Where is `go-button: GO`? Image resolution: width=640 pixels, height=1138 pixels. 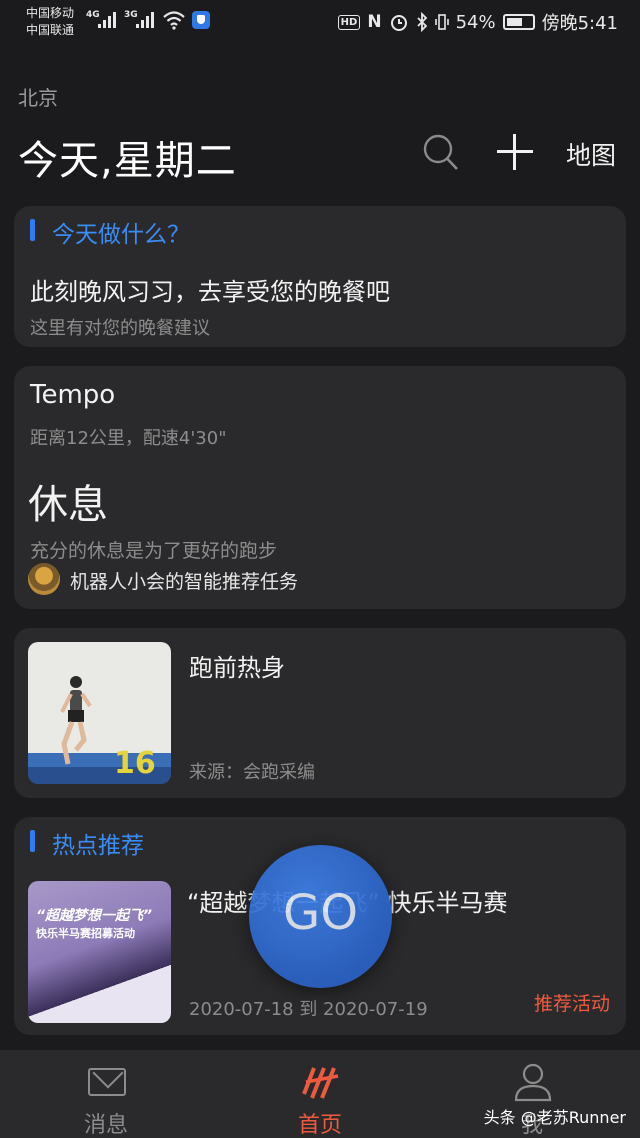 go-button: GO is located at coordinates (320, 916).